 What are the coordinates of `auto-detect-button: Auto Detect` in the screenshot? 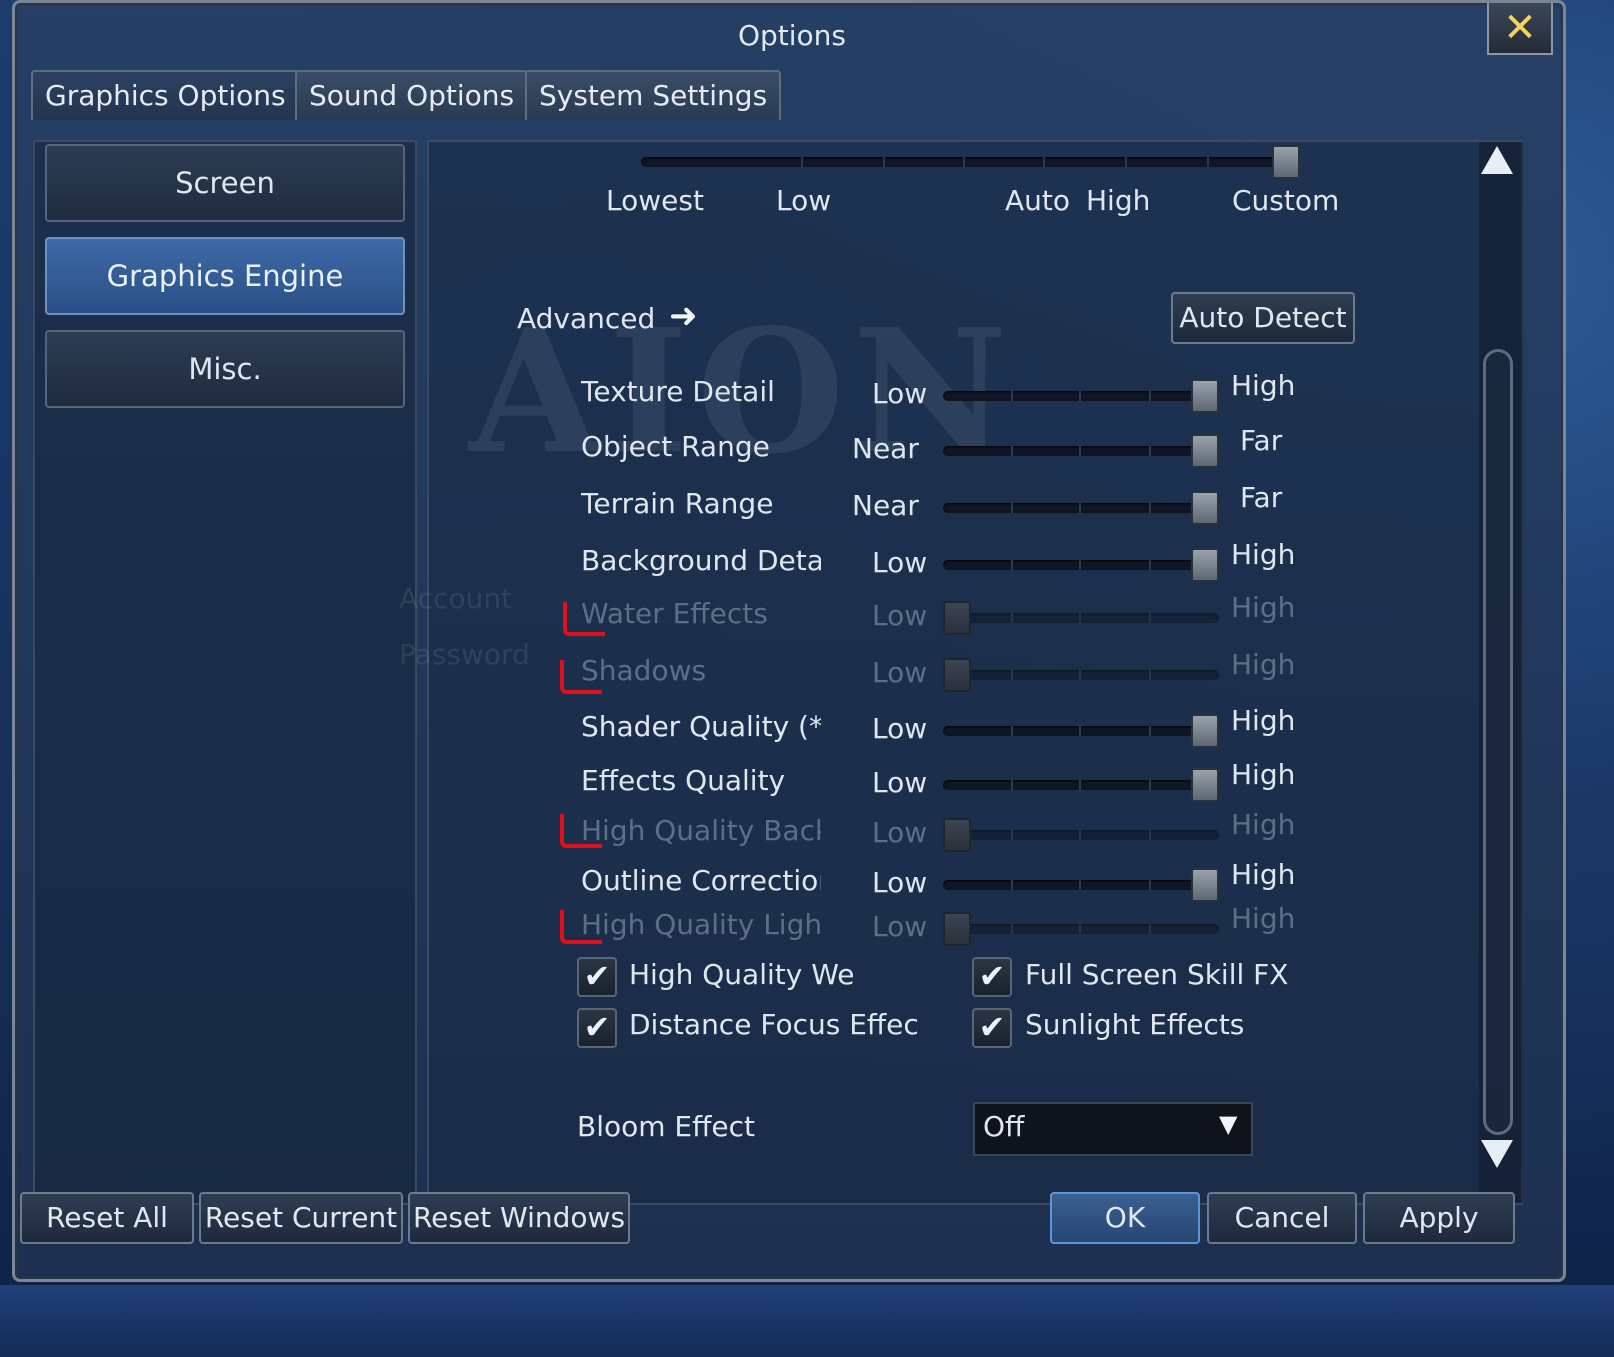 It's located at (1263, 318).